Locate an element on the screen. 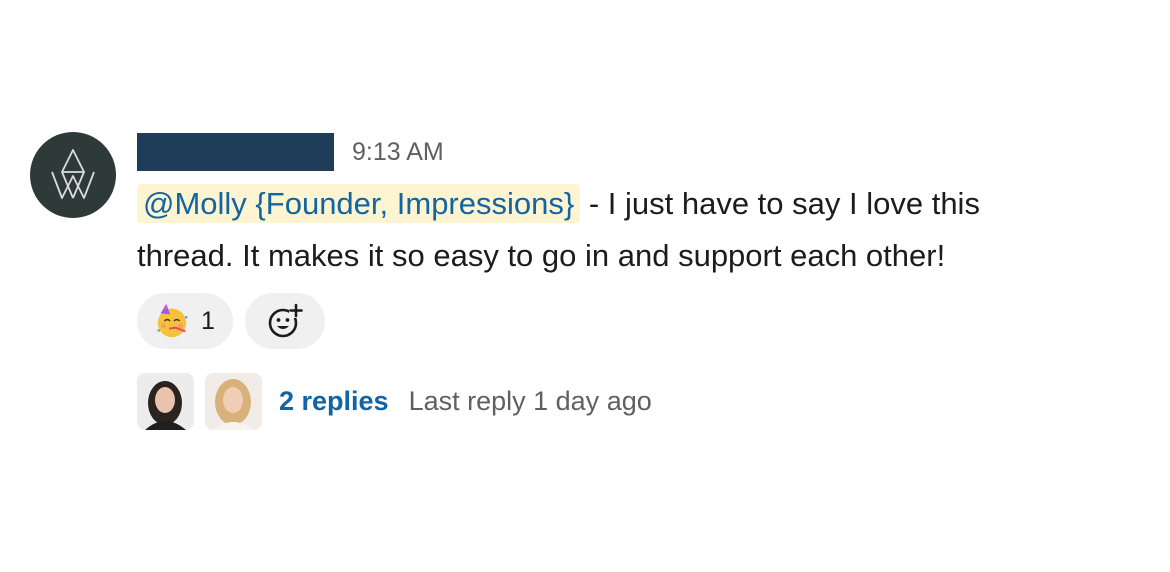 This screenshot has height=572, width=1170. reactions-bar: 1 is located at coordinates (637, 321).